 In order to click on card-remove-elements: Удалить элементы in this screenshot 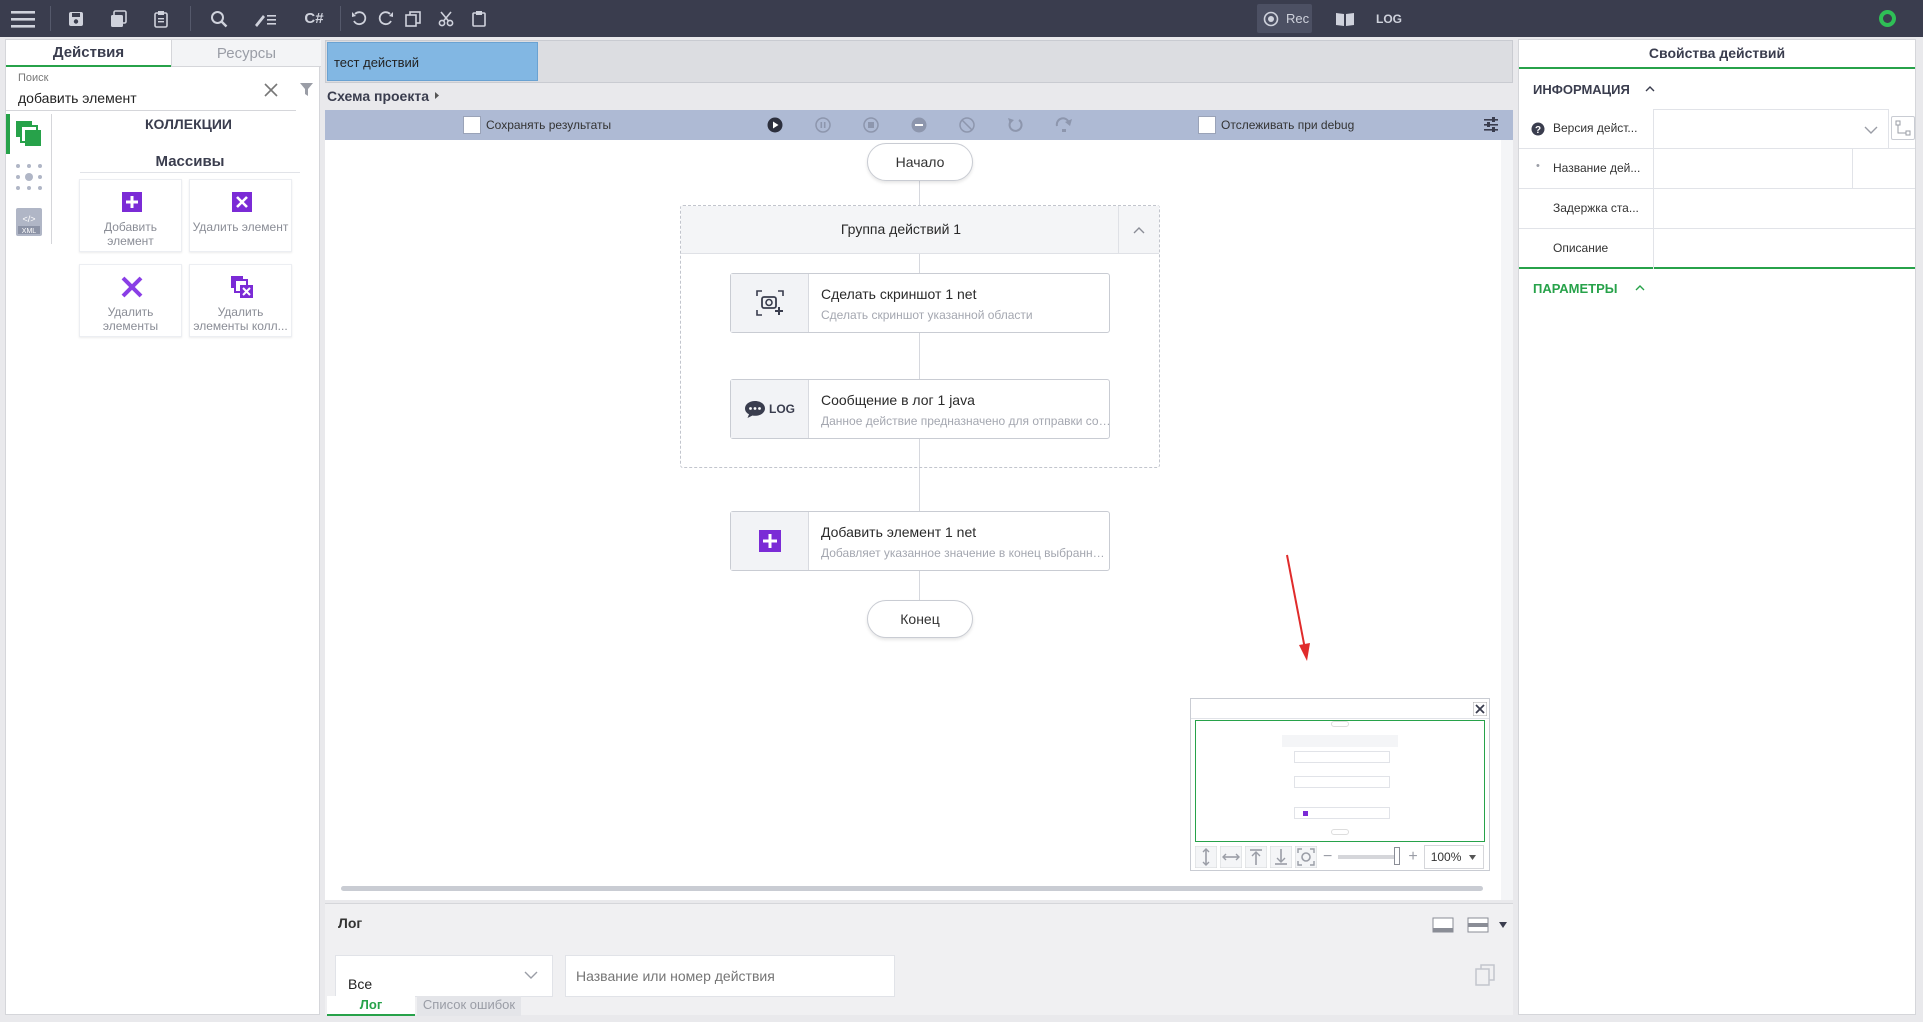, I will do `click(130, 300)`.